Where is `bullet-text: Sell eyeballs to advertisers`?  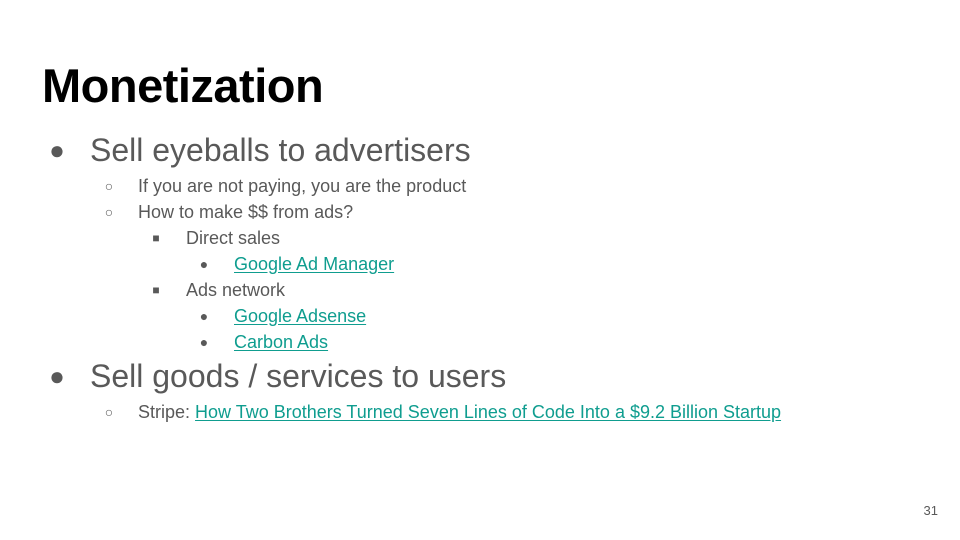 bullet-text: Sell eyeballs to advertisers is located at coordinates (280, 150).